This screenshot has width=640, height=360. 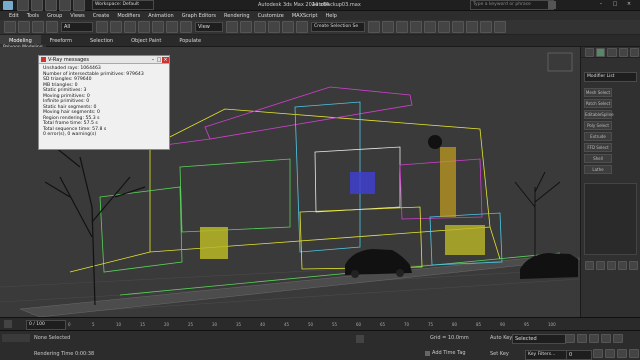 What do you see at coordinates (116, 27) in the screenshot?
I see `select-by-name-icon` at bounding box center [116, 27].